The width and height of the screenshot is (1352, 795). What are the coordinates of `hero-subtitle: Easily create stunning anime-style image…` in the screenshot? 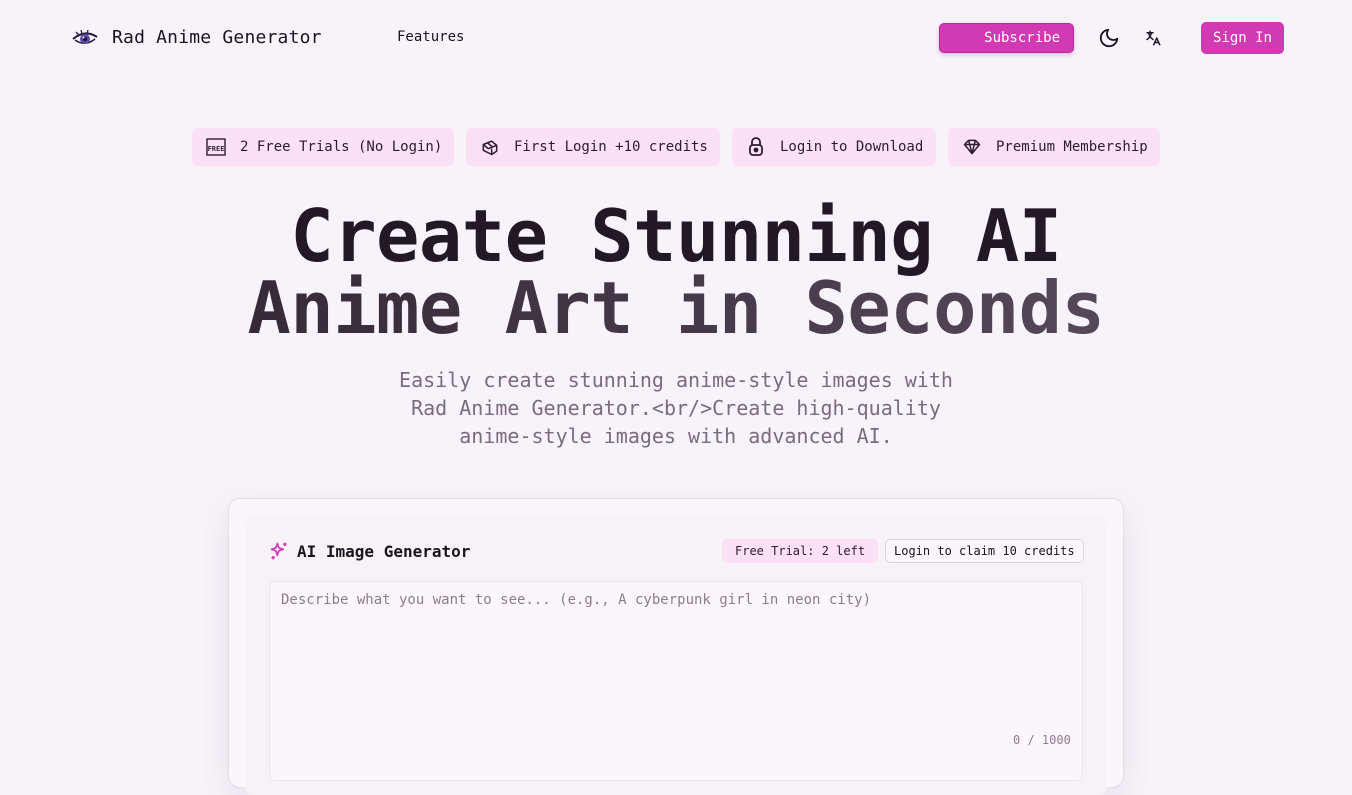 It's located at (676, 408).